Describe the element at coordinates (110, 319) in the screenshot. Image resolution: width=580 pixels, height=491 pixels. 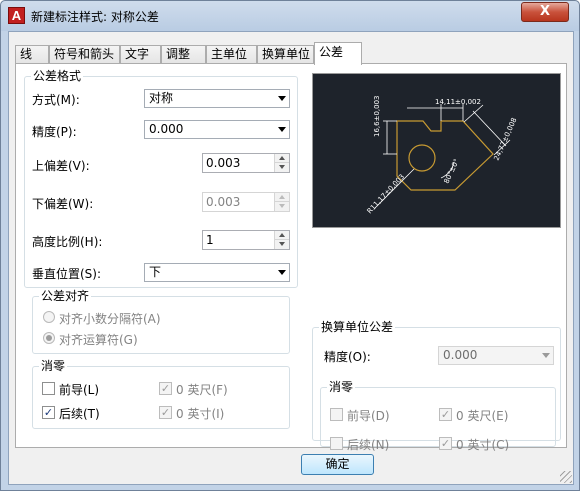
I see `align-decimal-label: 对齐小数分隔符(A)` at that location.